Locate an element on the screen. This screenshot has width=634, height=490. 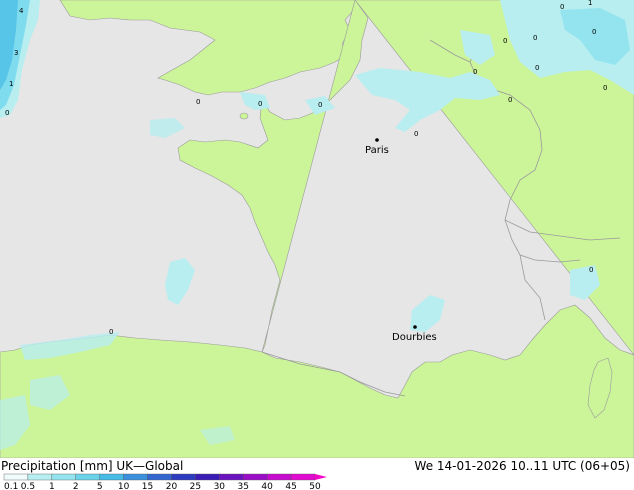
city-marker-paris is located at coordinates (377, 140).